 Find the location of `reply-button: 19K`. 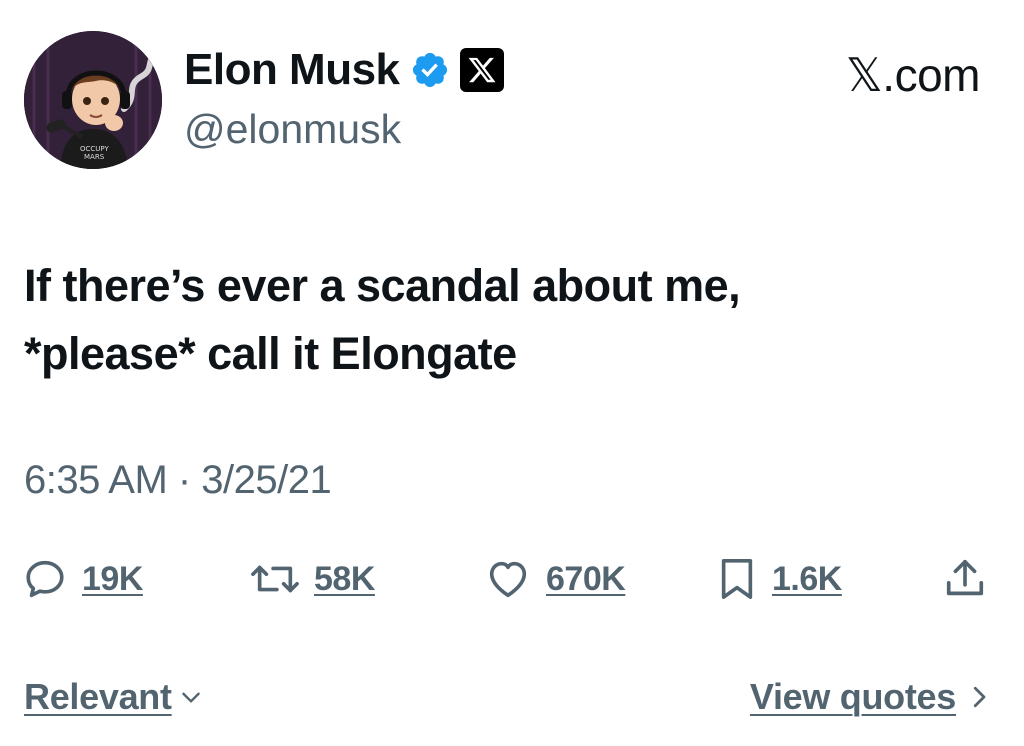

reply-button: 19K is located at coordinates (82, 579).